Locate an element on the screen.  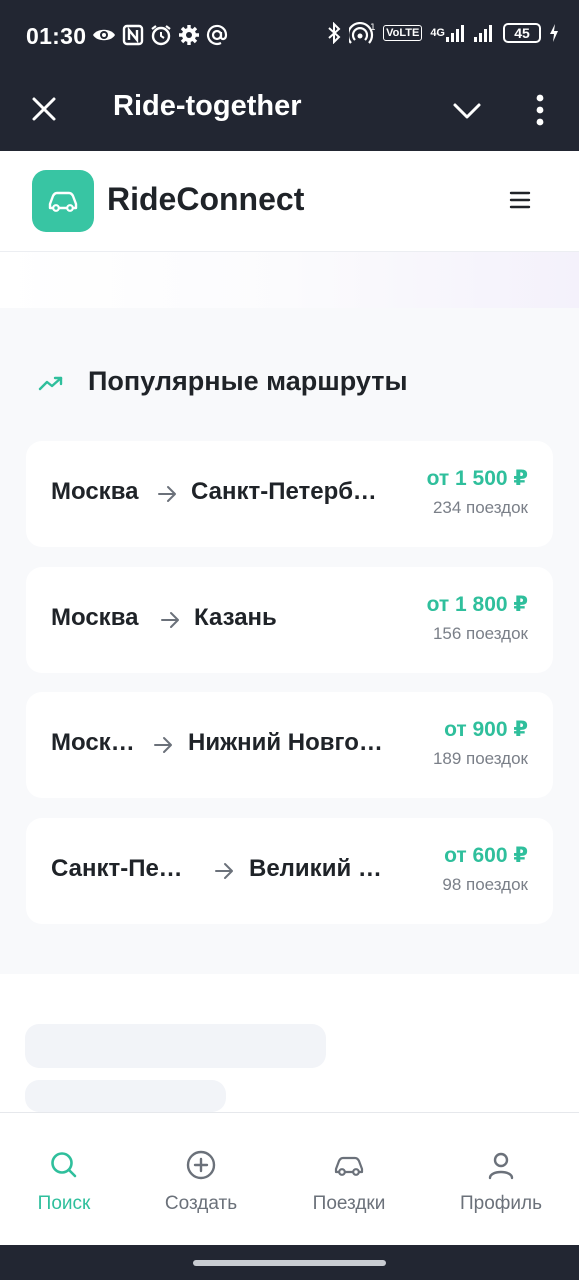
nav-label: Поиск is located at coordinates (64, 1203).